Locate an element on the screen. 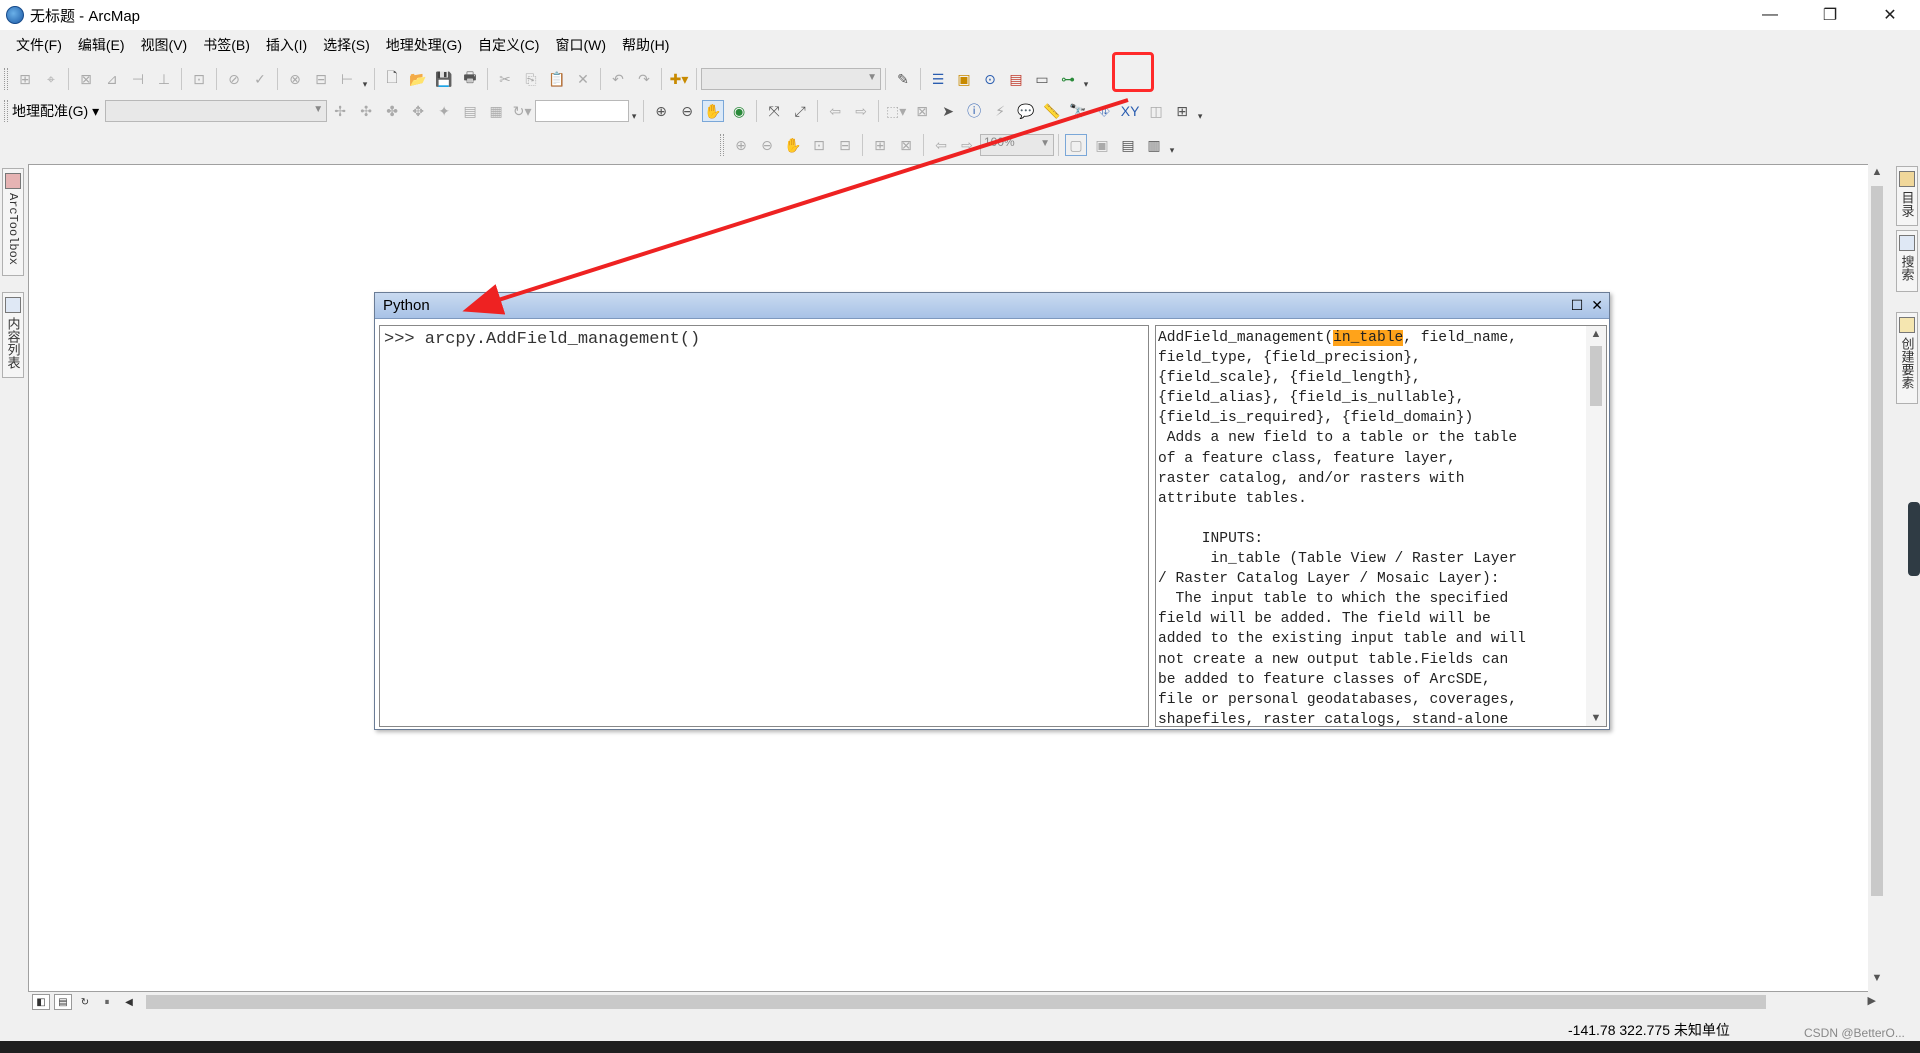 The height and width of the screenshot is (1053, 1920). search-tab: 搜索 is located at coordinates (1907, 261).